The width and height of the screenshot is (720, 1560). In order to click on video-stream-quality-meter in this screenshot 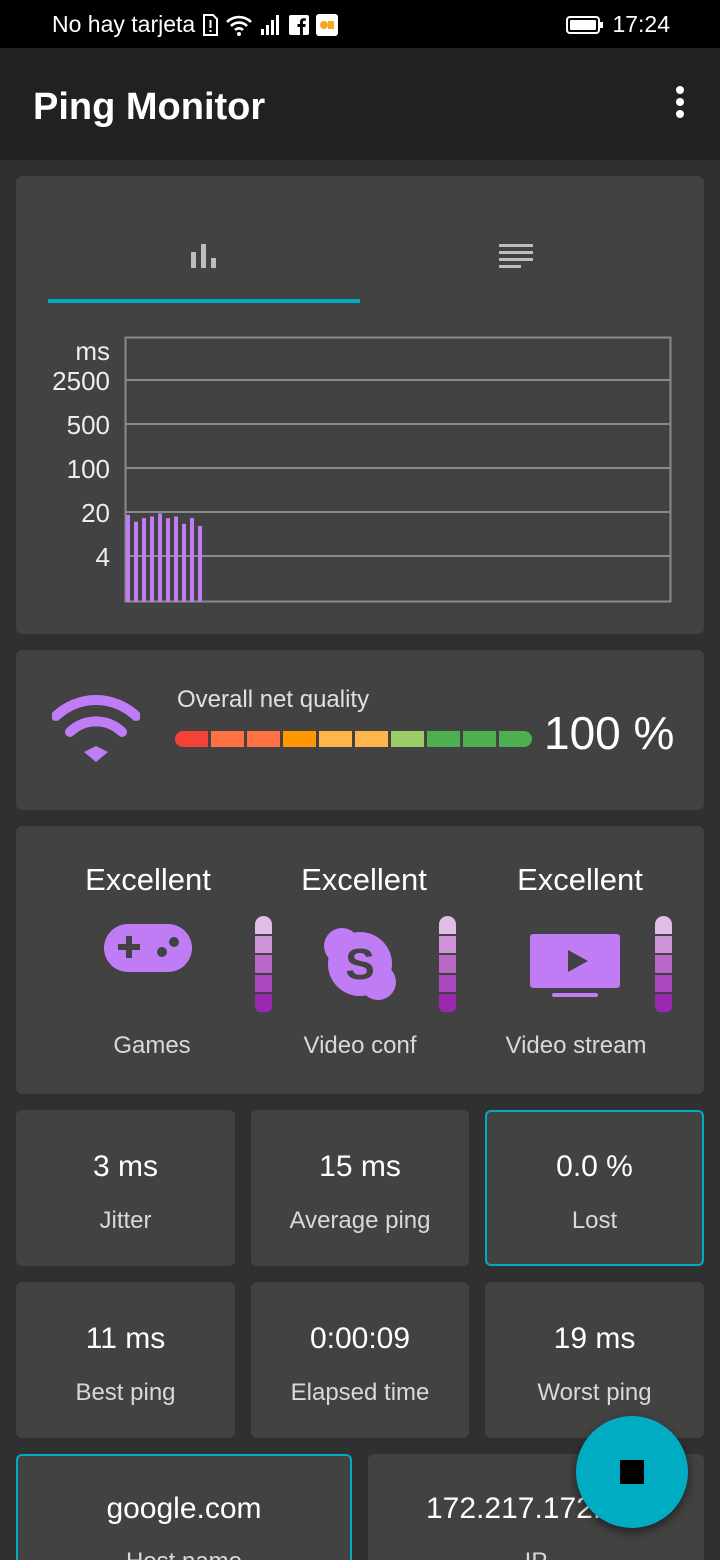, I will do `click(663, 965)`.